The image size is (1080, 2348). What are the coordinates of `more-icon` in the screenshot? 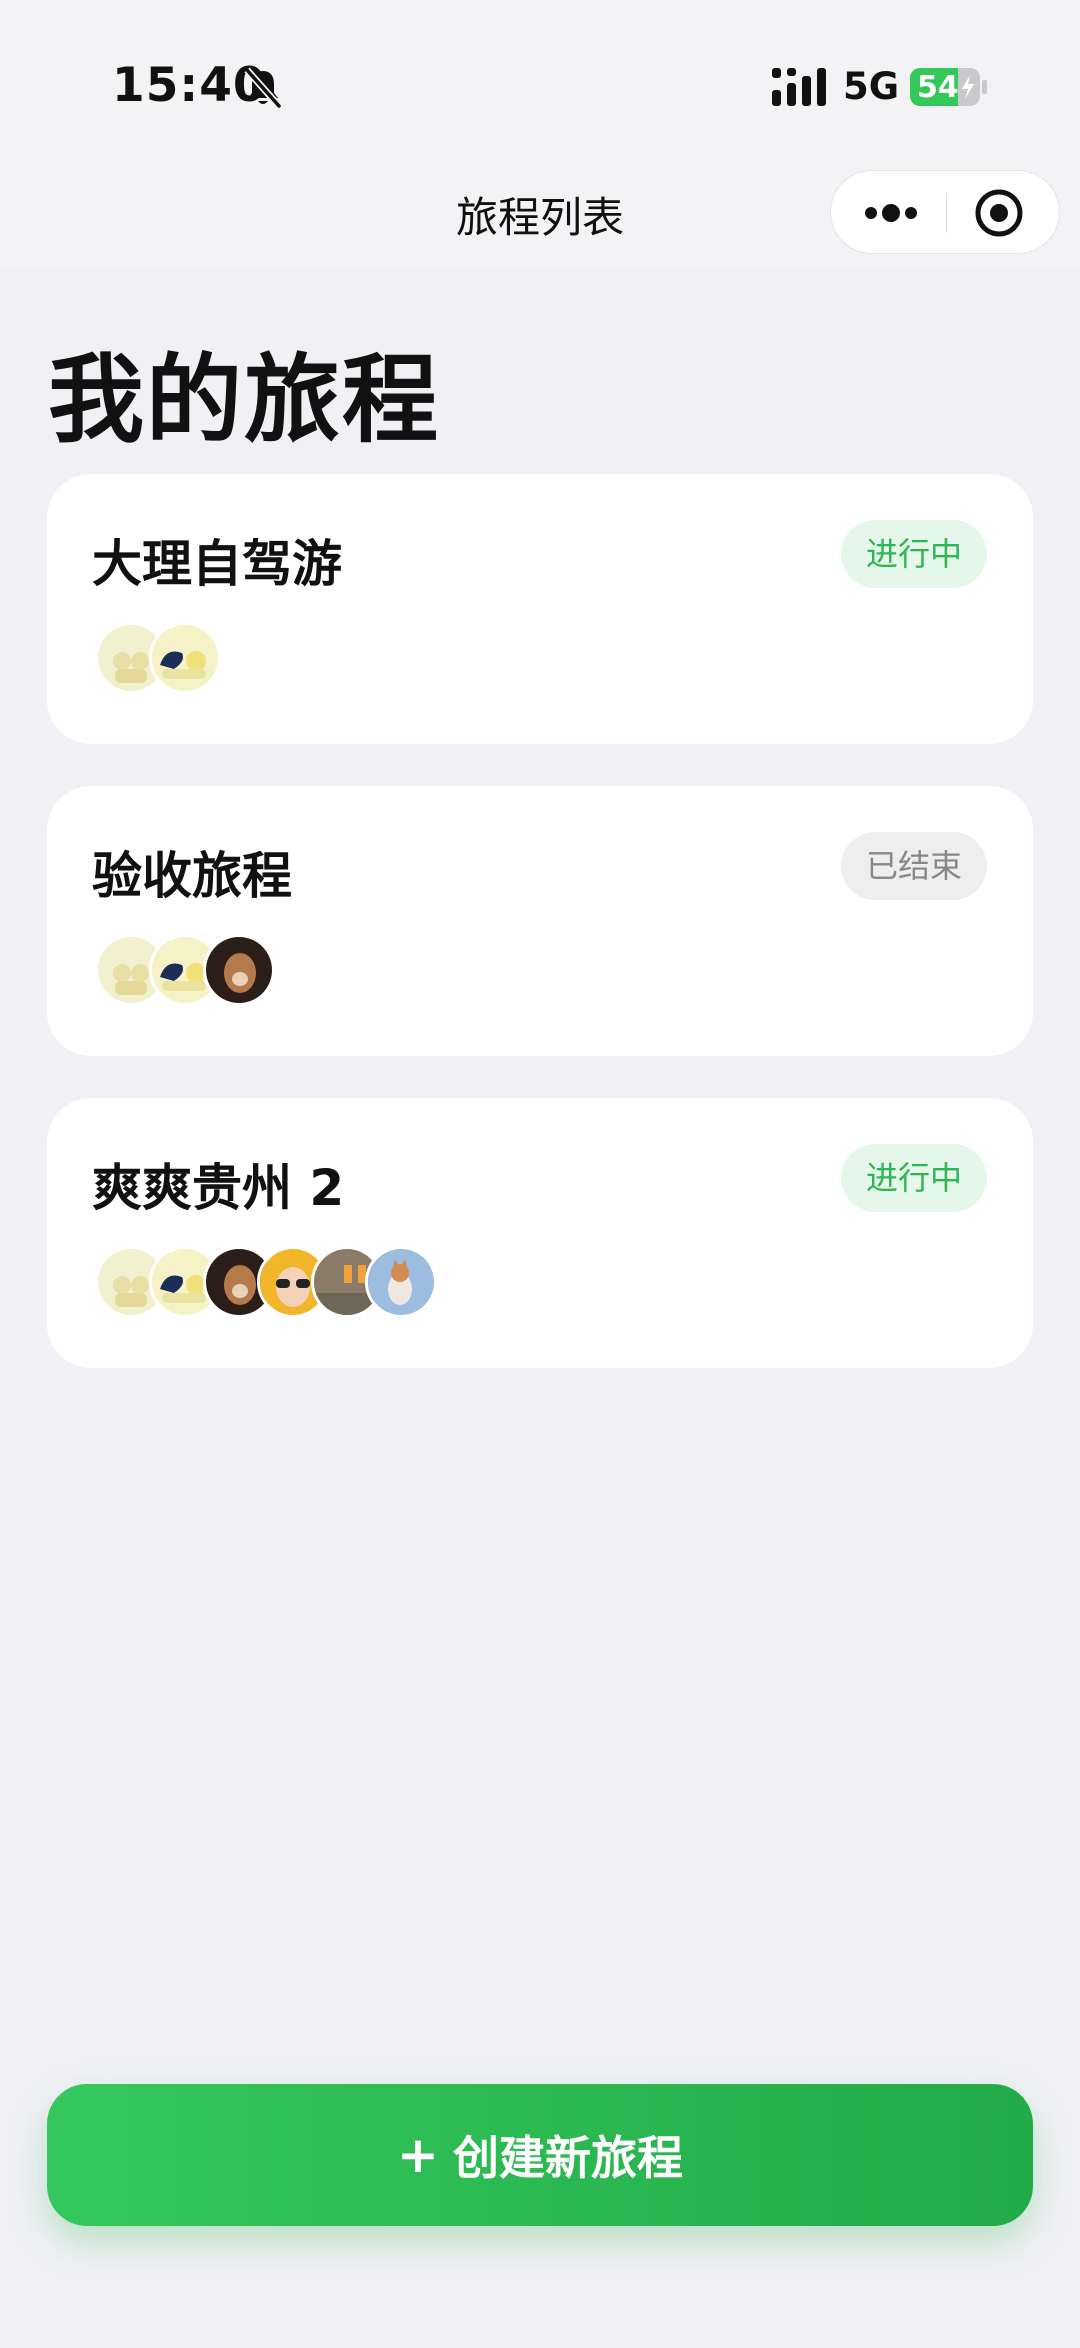 It's located at (891, 213).